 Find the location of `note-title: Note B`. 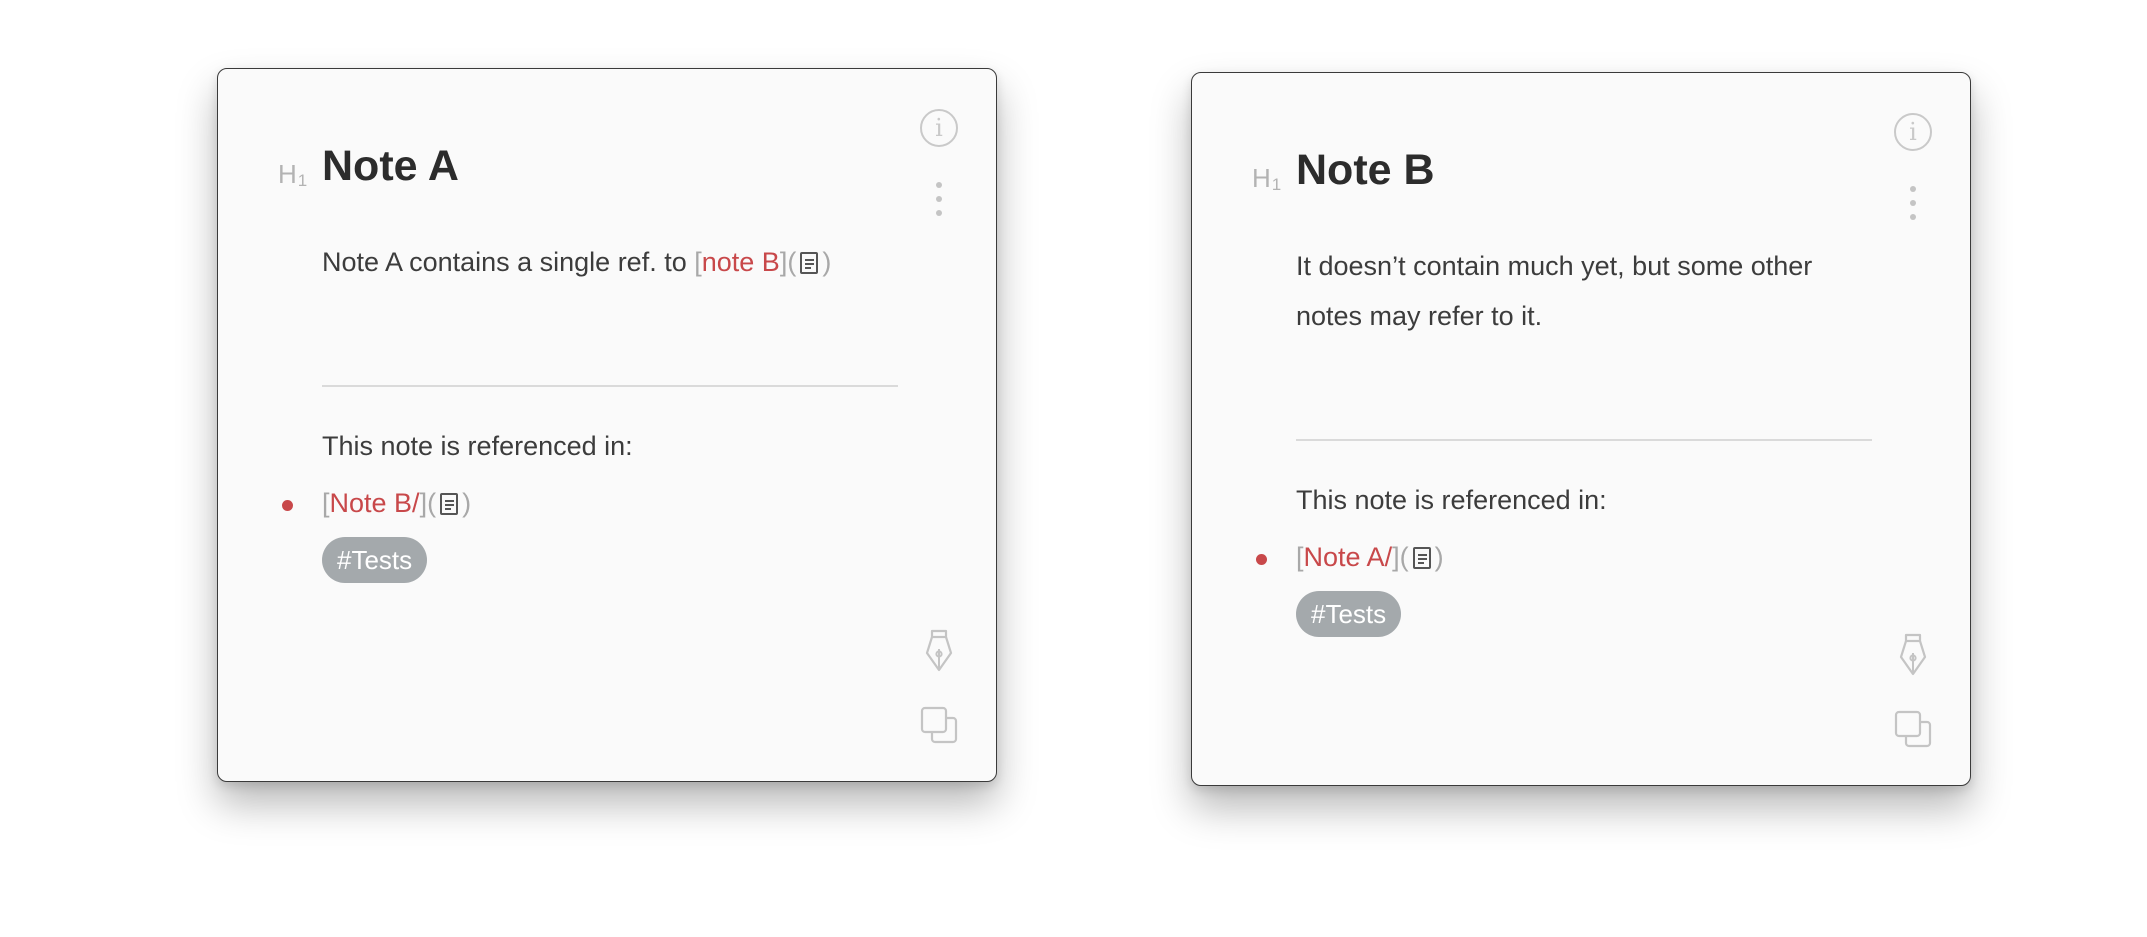

note-title: Note B is located at coordinates (1365, 171).